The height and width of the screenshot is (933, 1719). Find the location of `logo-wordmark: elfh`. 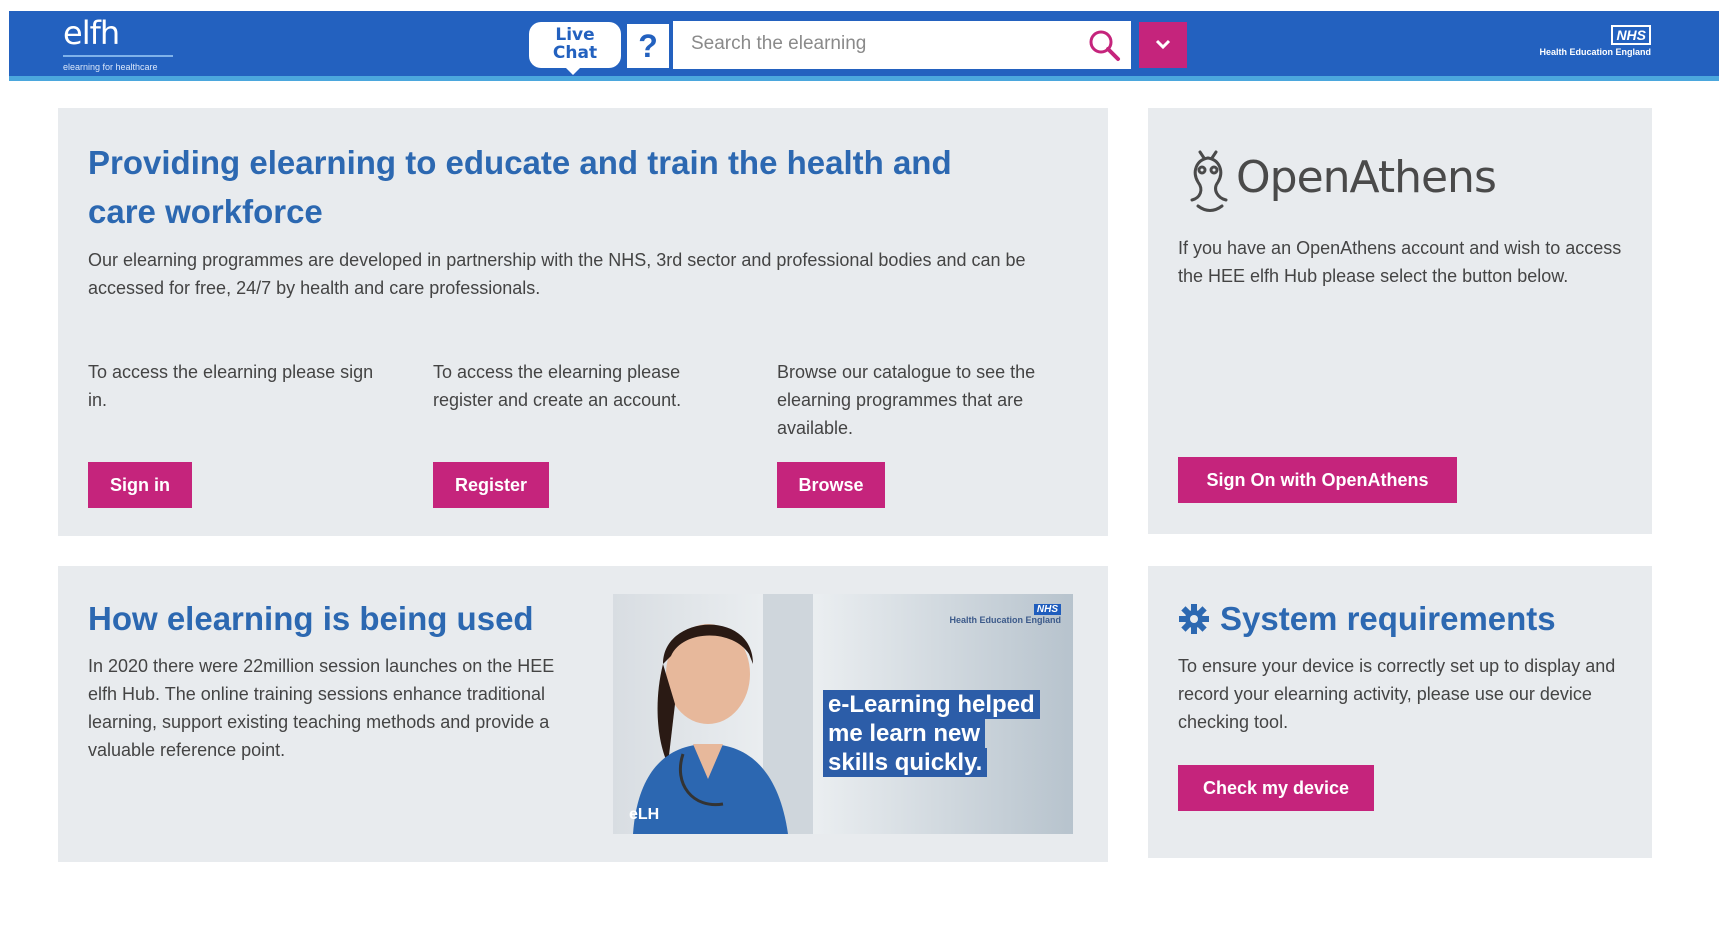

logo-wordmark: elfh is located at coordinates (91, 33).